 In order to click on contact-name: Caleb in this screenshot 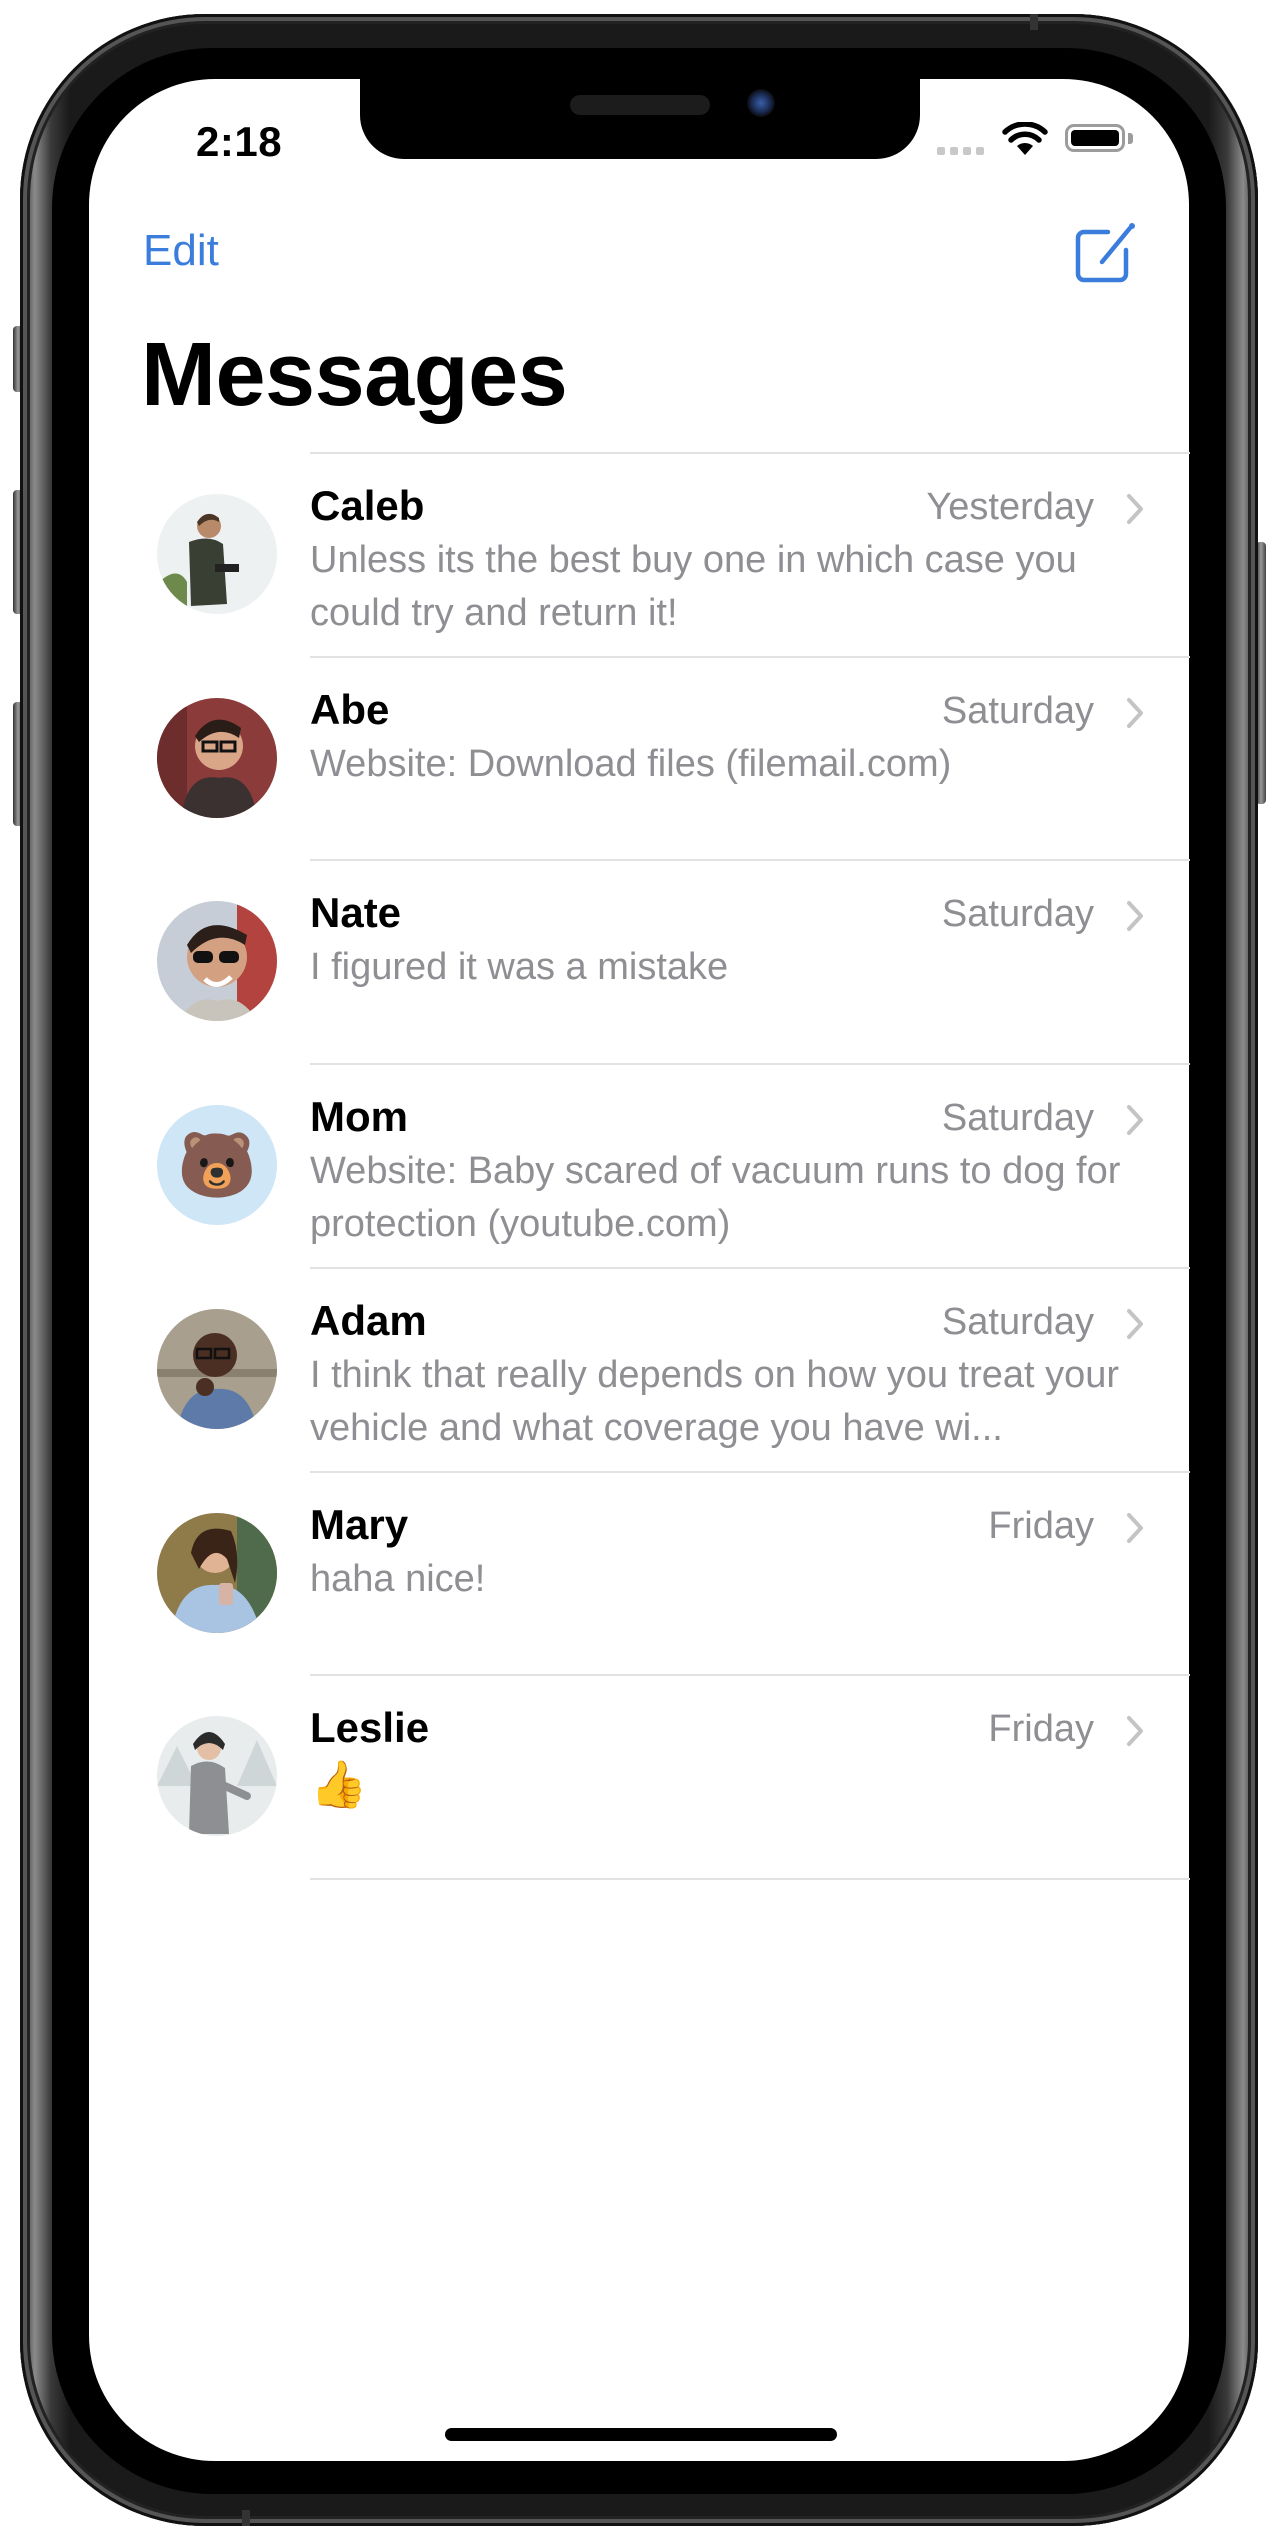, I will do `click(367, 505)`.